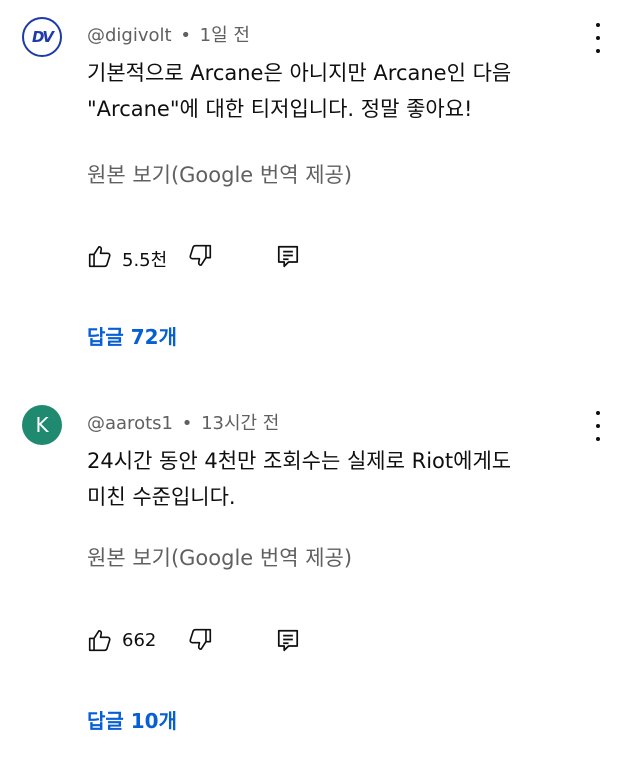  What do you see at coordinates (130, 423) in the screenshot?
I see `author-handle: @aarots1` at bounding box center [130, 423].